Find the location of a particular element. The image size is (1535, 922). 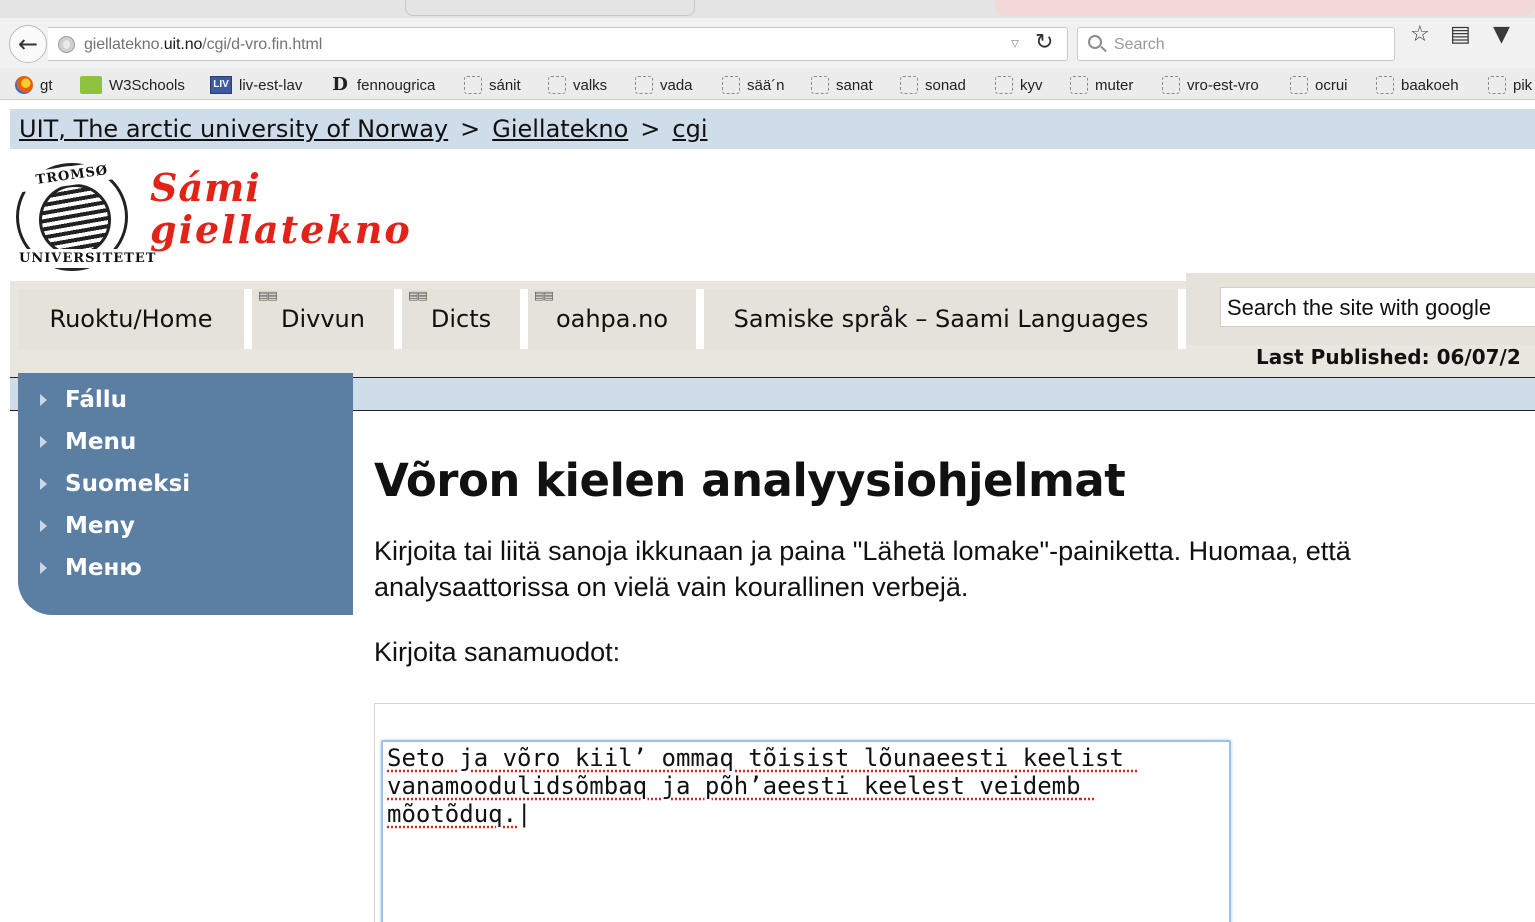

browser-tab-strip is located at coordinates (767, 9).